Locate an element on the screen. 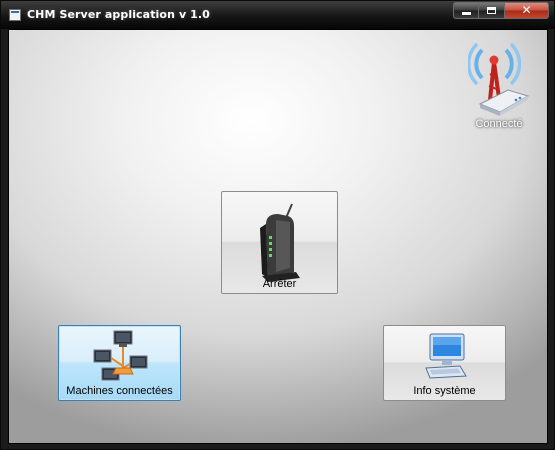 The width and height of the screenshot is (555, 450). stop-button: Arrêter is located at coordinates (279, 242).